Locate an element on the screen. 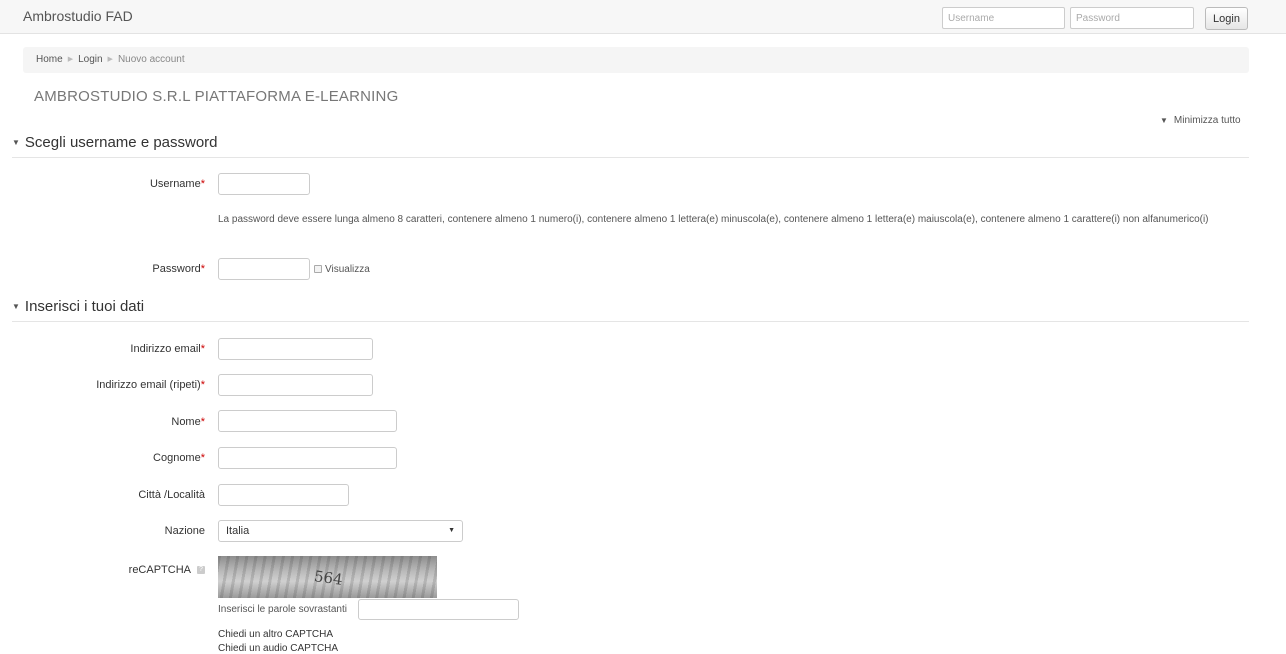 This screenshot has height=654, width=1286. show-password-toggle: Visualizza is located at coordinates (342, 269).